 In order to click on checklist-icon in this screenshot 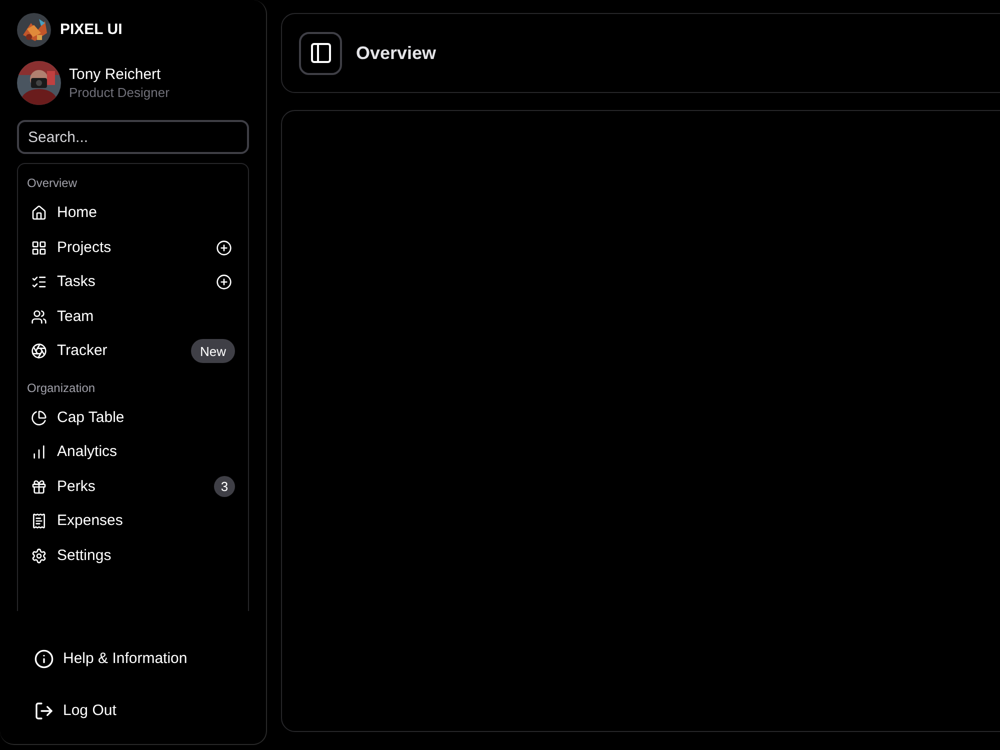, I will do `click(39, 282)`.